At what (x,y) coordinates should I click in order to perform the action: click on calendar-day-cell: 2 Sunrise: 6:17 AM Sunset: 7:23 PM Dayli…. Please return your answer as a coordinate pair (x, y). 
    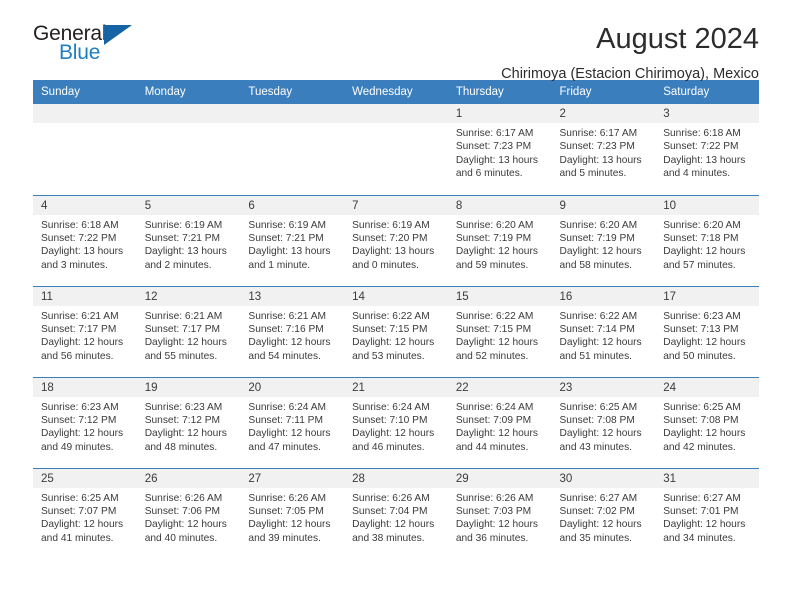
    Looking at the image, I should click on (603, 149).